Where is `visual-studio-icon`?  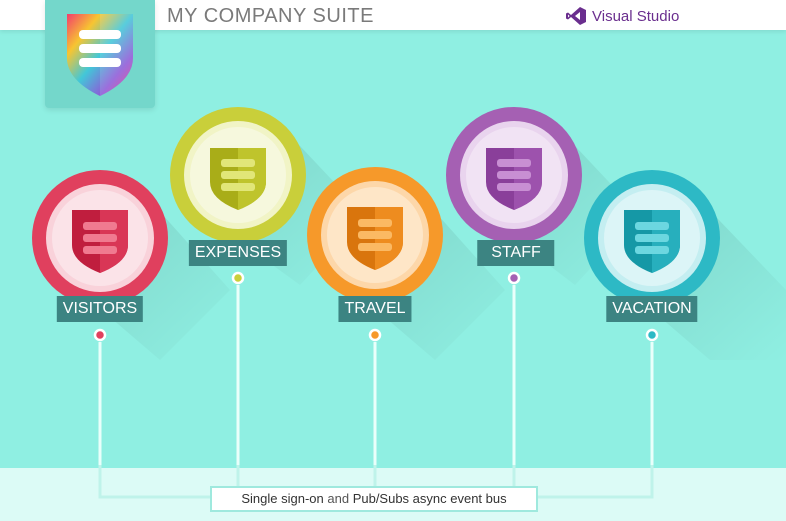 visual-studio-icon is located at coordinates (576, 16).